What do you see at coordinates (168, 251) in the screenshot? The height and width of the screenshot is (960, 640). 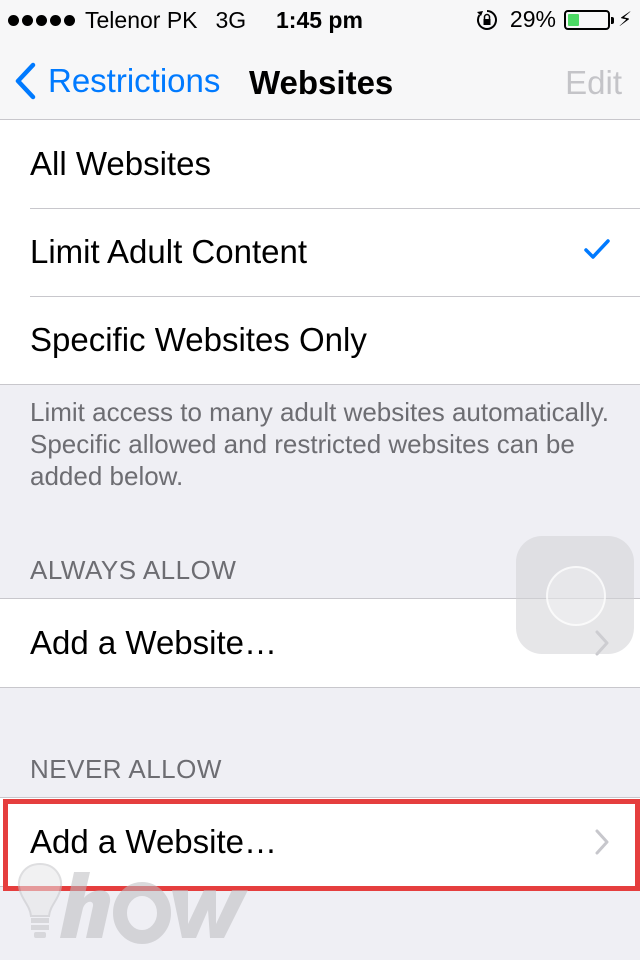 I see `option-label: Limit Adult Content` at bounding box center [168, 251].